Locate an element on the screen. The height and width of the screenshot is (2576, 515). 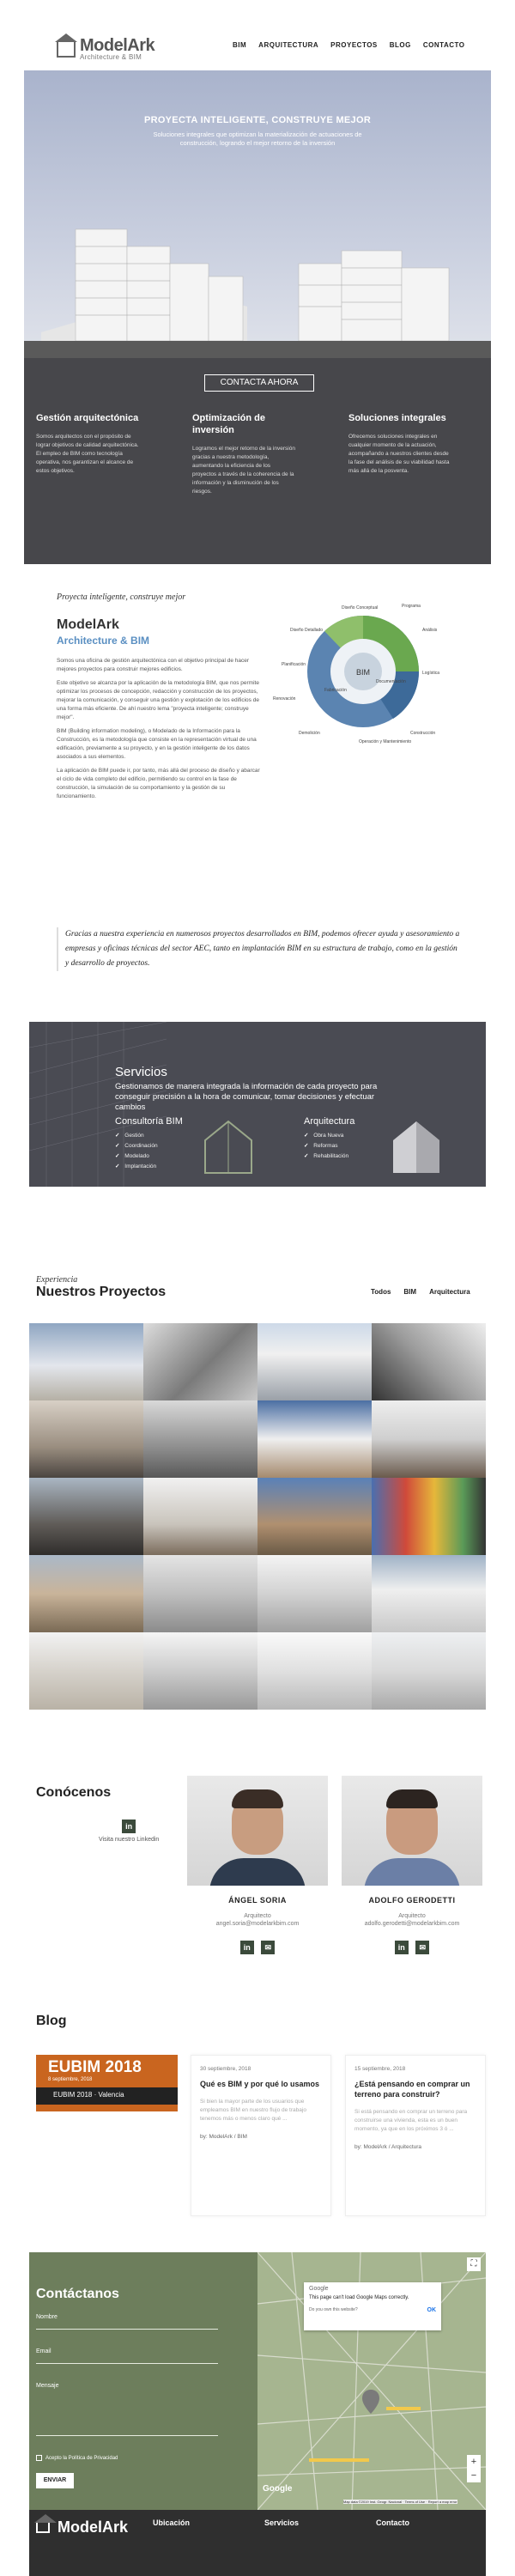
contact-email-group: Email is located at coordinates (147, 2356).